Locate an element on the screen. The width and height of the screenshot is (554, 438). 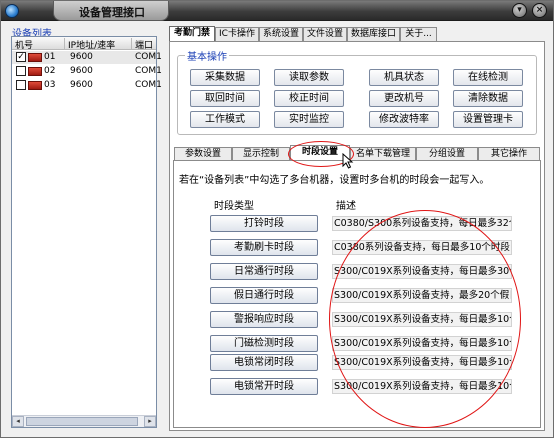
tab-period-settings: 时段设置 is located at coordinates (320, 153).